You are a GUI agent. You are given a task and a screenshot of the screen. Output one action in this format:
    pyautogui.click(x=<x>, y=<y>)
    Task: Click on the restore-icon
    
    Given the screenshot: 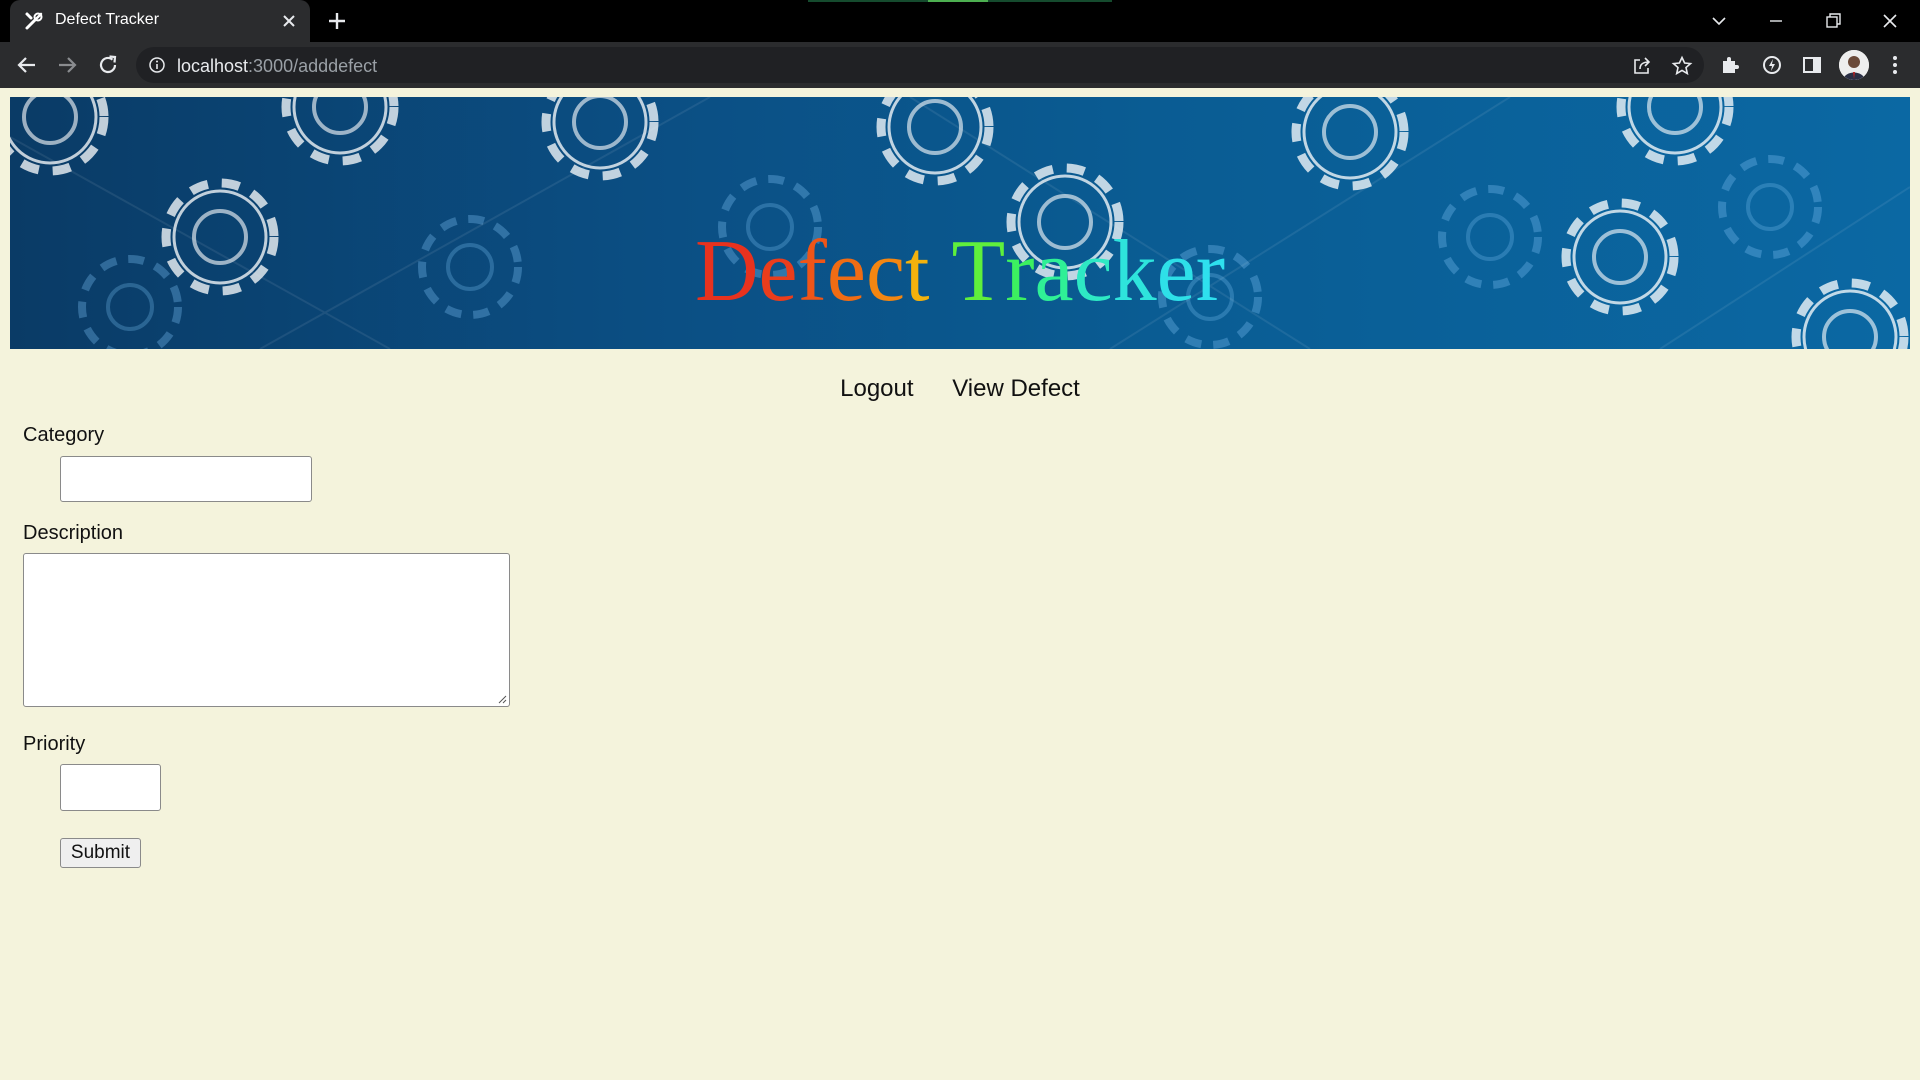 What is the action you would take?
    pyautogui.click(x=1833, y=21)
    